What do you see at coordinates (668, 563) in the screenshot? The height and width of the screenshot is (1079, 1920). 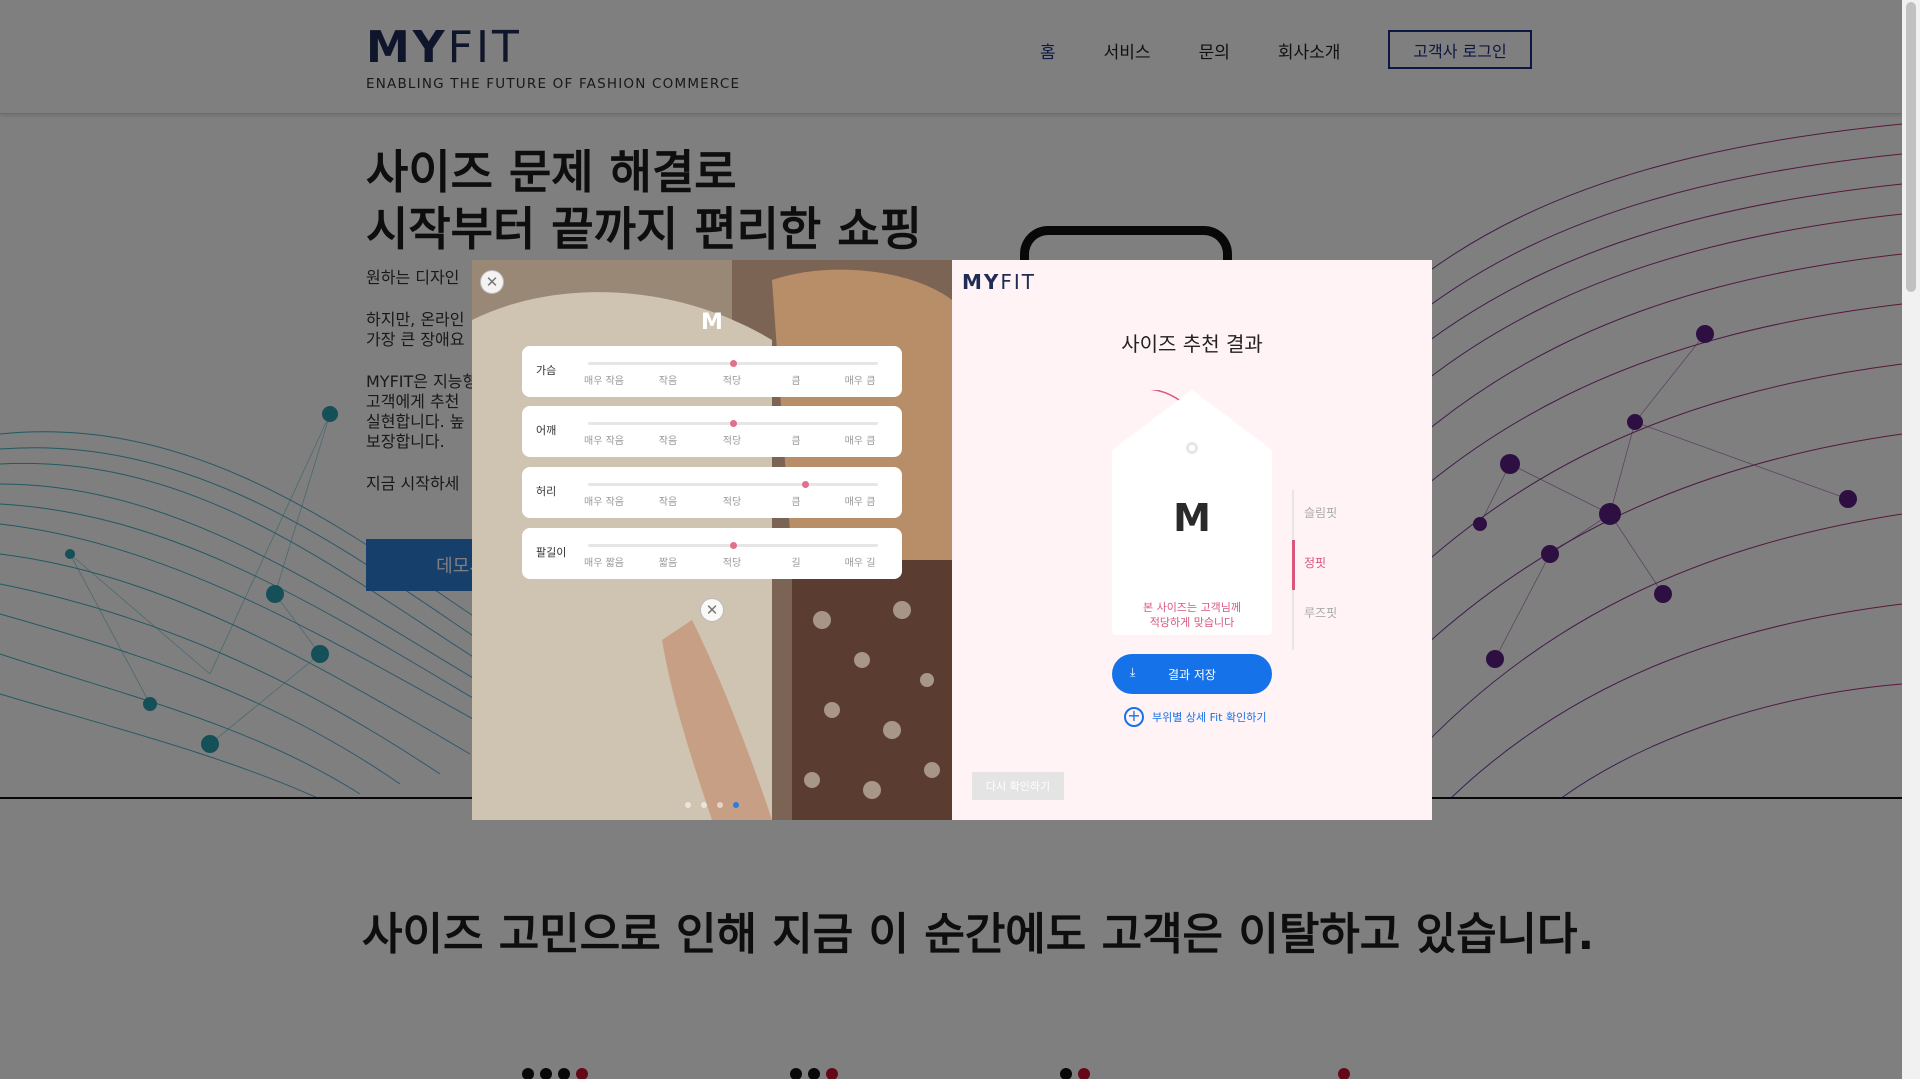 I see `fit-tick-label: 짧음` at bounding box center [668, 563].